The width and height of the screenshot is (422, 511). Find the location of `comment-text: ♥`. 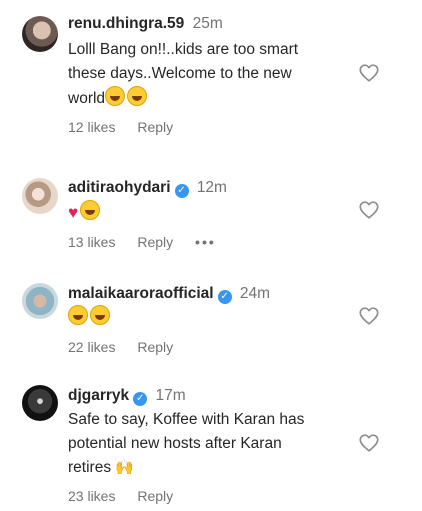

comment-text: ♥ is located at coordinates (213, 212).